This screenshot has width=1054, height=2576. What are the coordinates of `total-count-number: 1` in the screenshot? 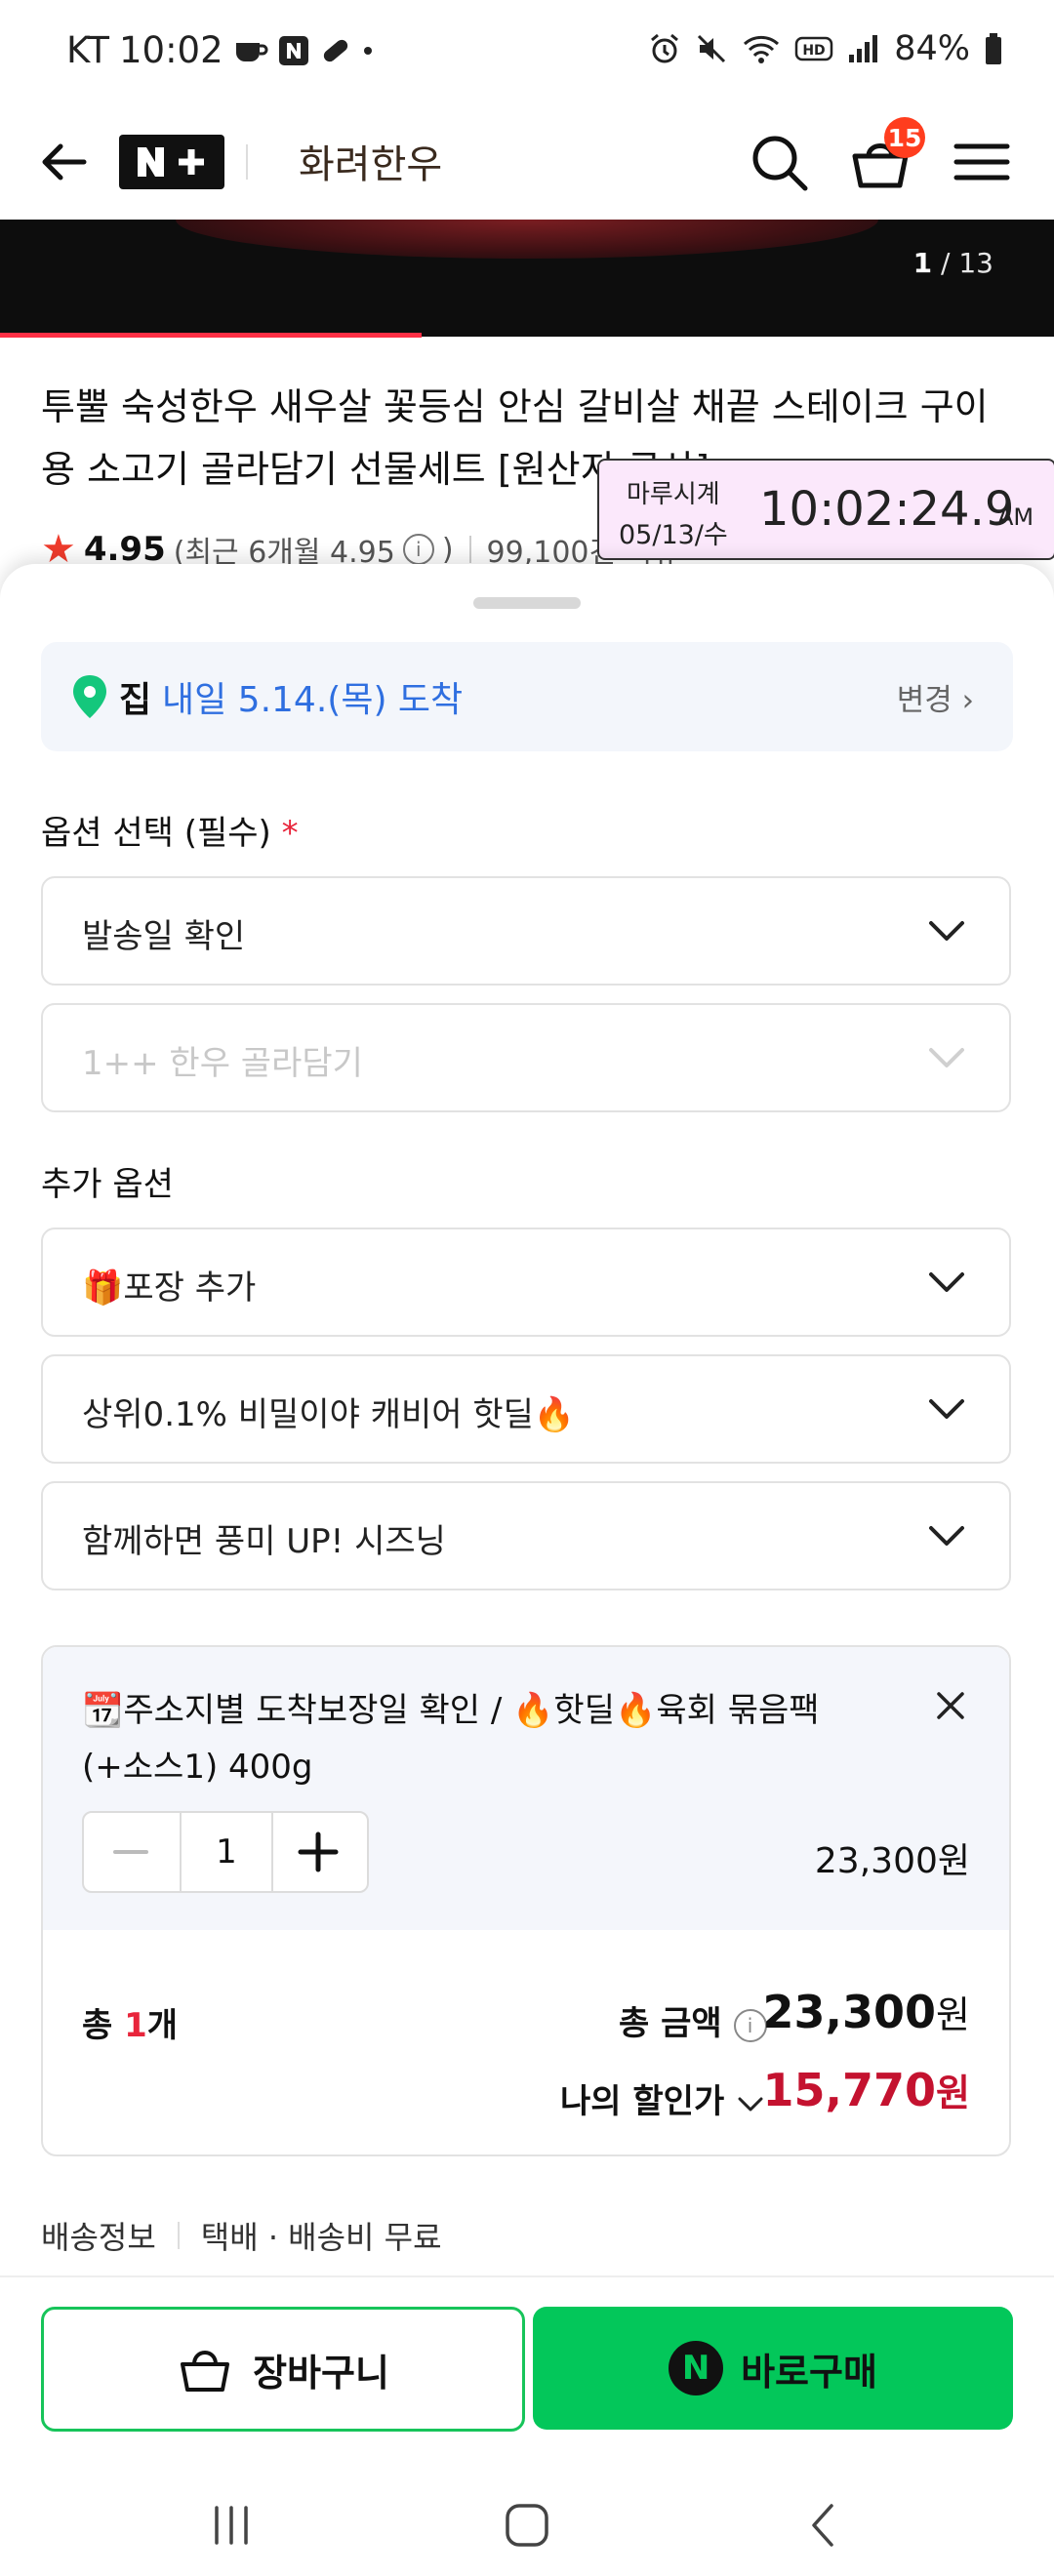 It's located at (135, 2025).